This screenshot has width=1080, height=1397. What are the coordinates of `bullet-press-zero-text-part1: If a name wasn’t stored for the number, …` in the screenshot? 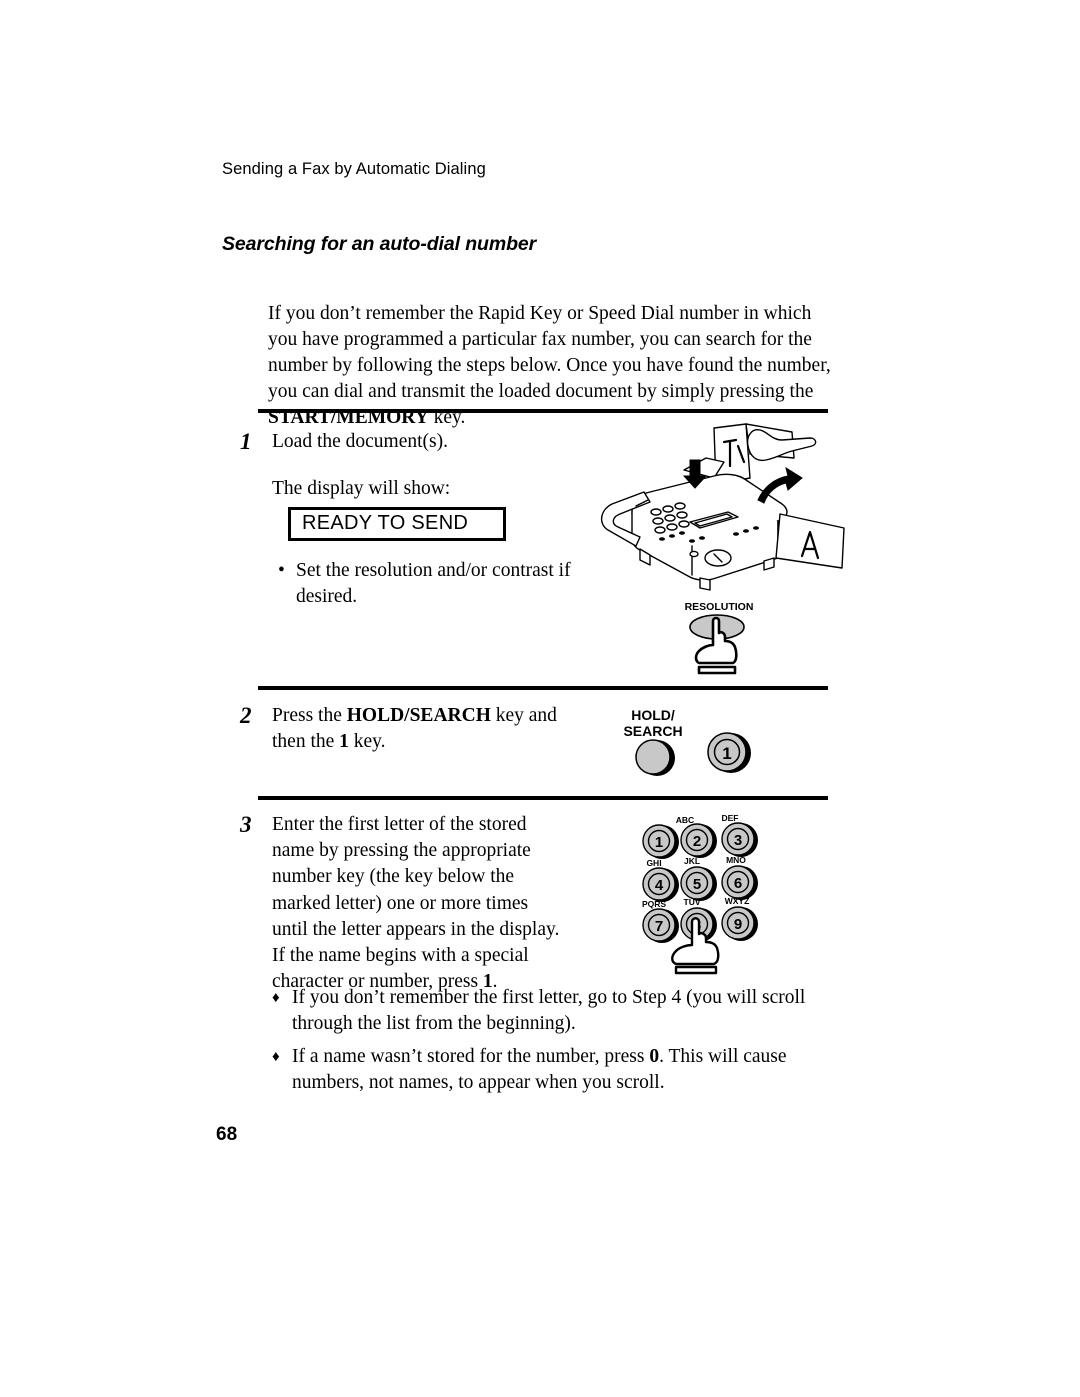 It's located at (471, 1056).